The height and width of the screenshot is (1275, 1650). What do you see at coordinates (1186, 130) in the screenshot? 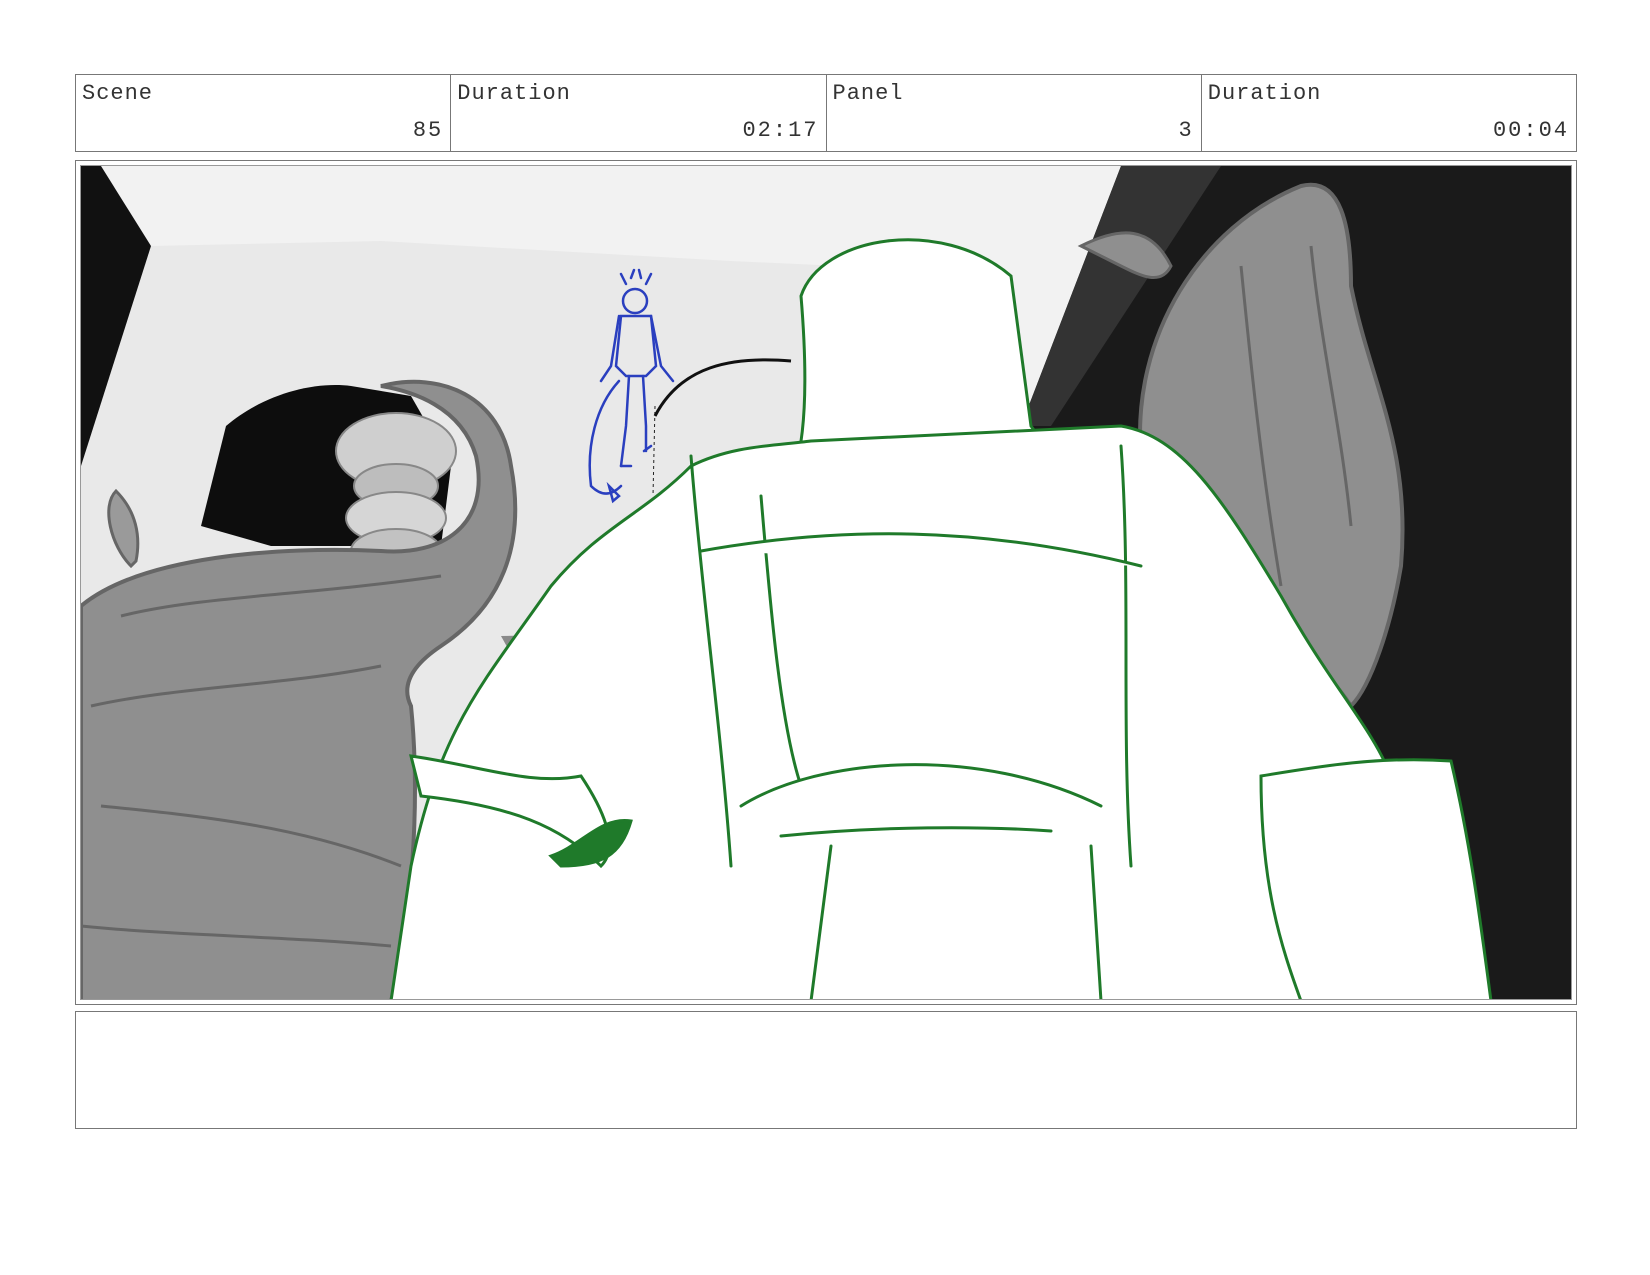
I see `panel-number: 3` at bounding box center [1186, 130].